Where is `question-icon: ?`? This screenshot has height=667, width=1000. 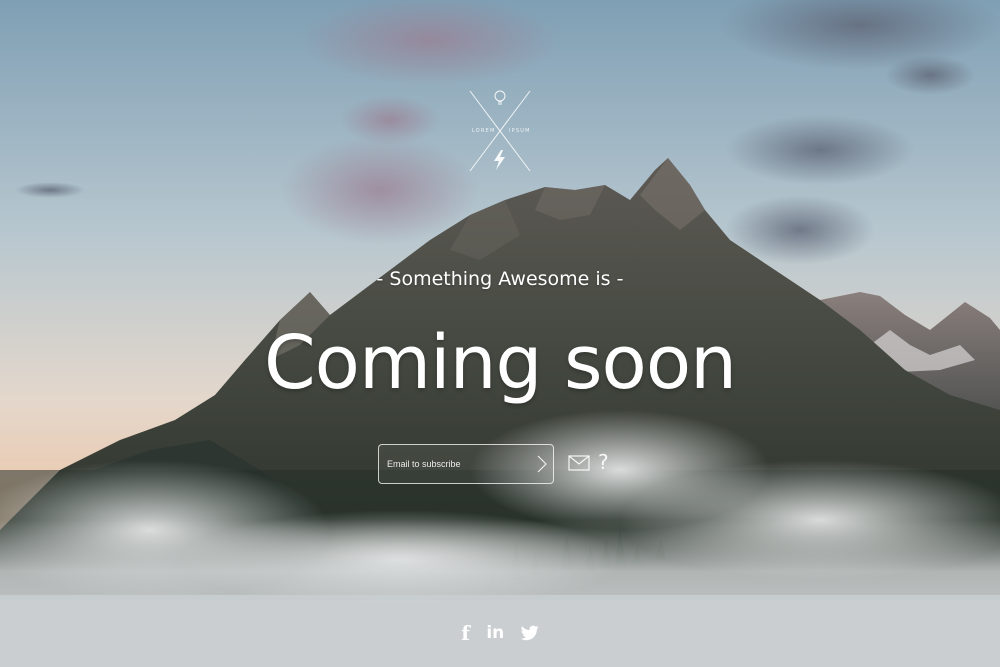 question-icon: ? is located at coordinates (603, 462).